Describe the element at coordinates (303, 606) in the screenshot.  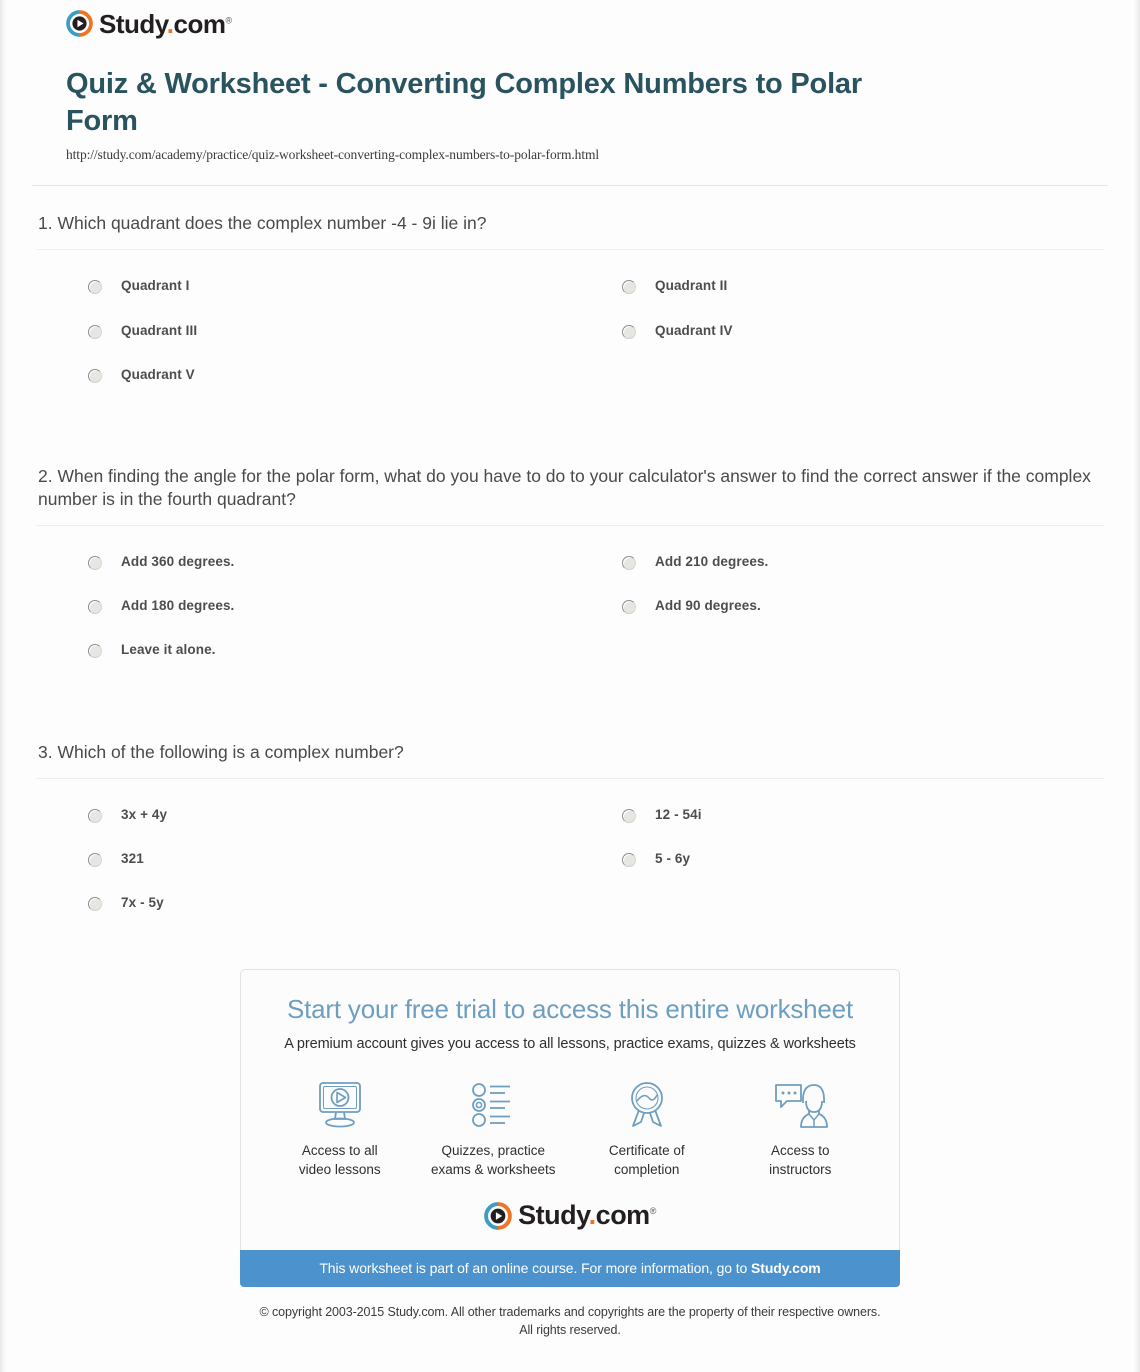
I see `option-item: Add 180 degrees.` at that location.